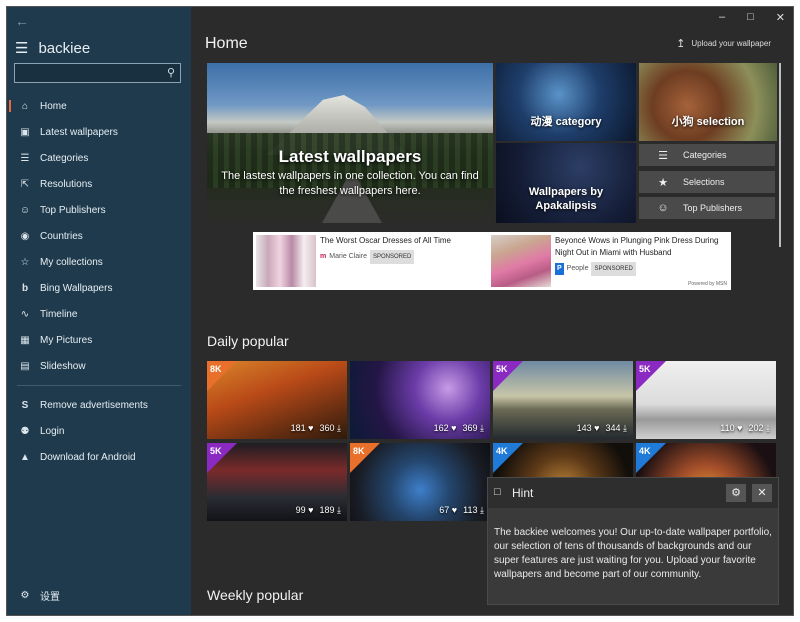 The image size is (800, 622). I want to click on hint-settings-button: ⚙, so click(736, 493).